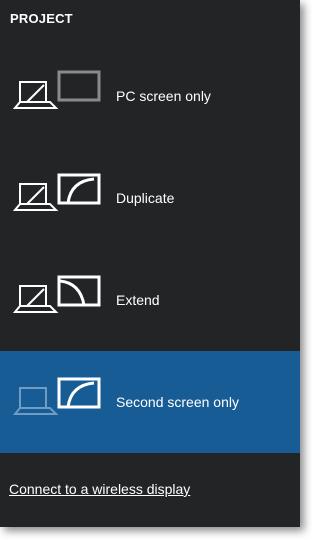 This screenshot has height=540, width=320. Describe the element at coordinates (163, 96) in the screenshot. I see `option-label: PC screen only` at that location.